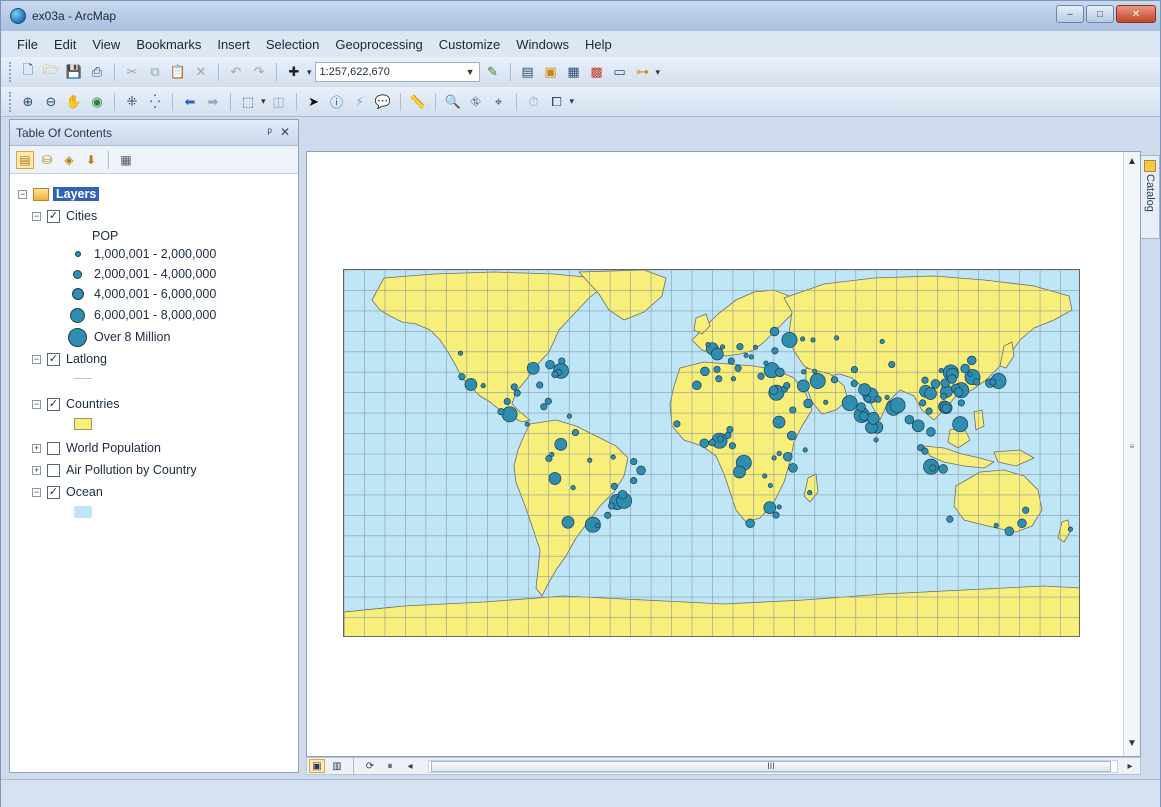  I want to click on pause-drawing-icon: ⏸, so click(390, 766).